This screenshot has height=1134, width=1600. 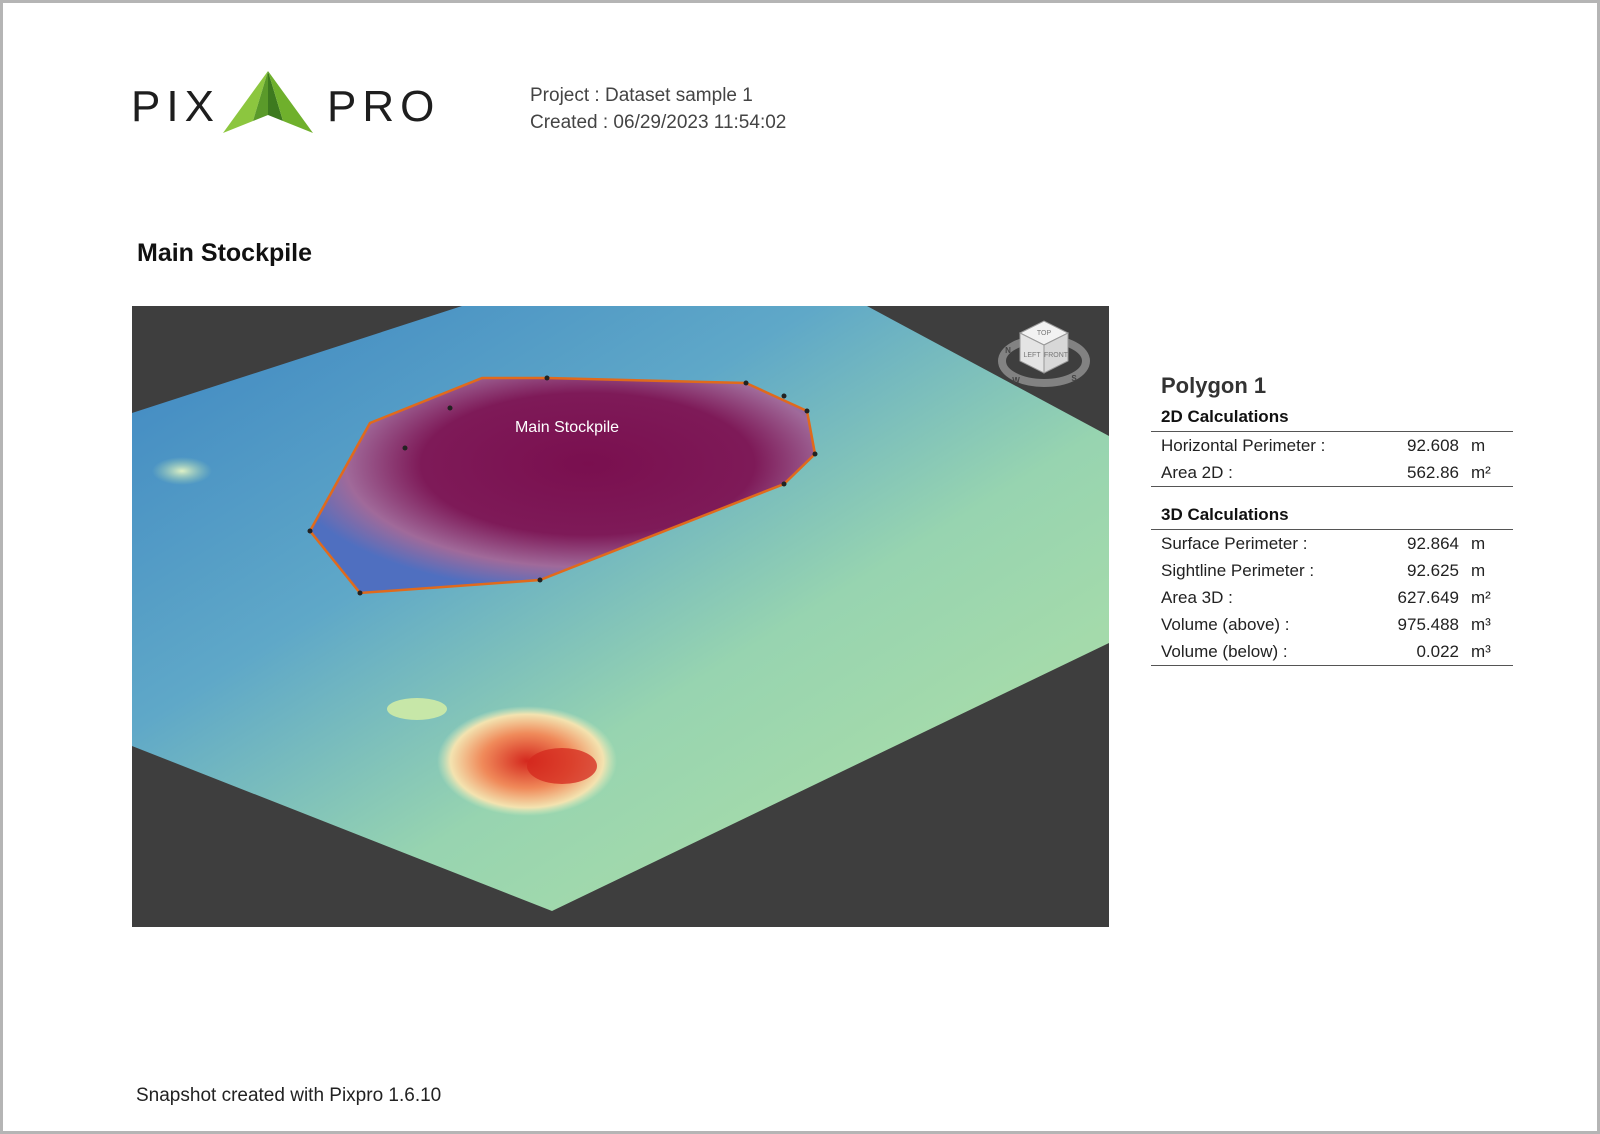 What do you see at coordinates (1074, 378) in the screenshot?
I see `compass-s: S` at bounding box center [1074, 378].